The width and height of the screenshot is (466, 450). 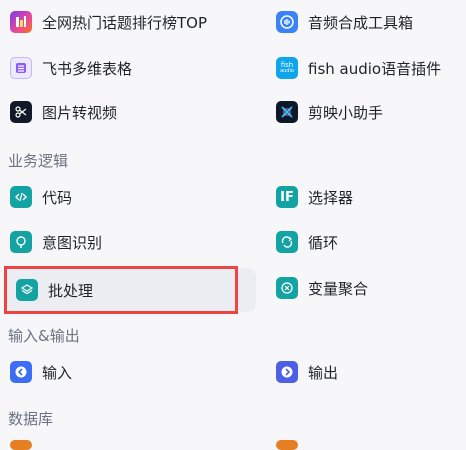 I want to click on tool-item-feishu-bitable: 飞书多维表格, so click(x=115, y=68).